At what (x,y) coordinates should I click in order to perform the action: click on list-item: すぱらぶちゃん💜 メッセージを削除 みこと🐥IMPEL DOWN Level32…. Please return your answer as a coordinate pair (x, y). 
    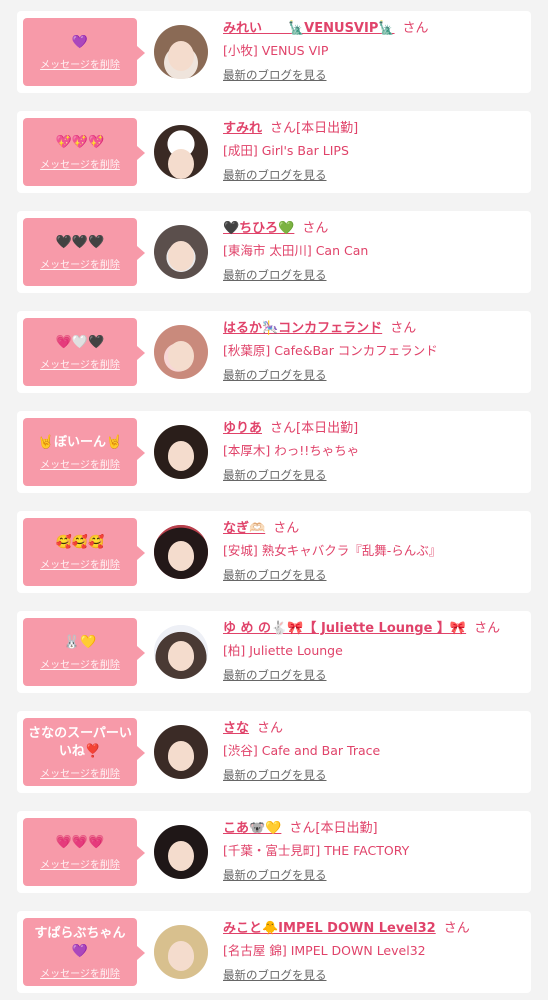
    Looking at the image, I should click on (274, 952).